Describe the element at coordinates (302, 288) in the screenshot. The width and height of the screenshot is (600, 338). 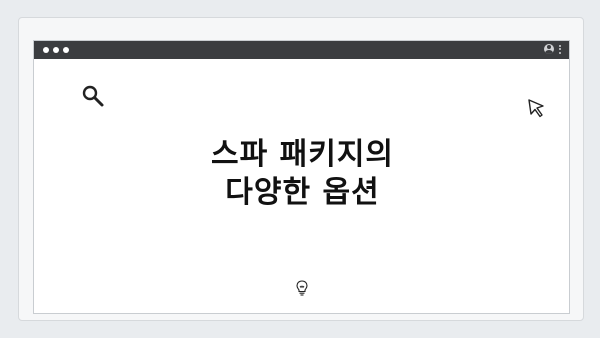
I see `lightbulb-icon` at that location.